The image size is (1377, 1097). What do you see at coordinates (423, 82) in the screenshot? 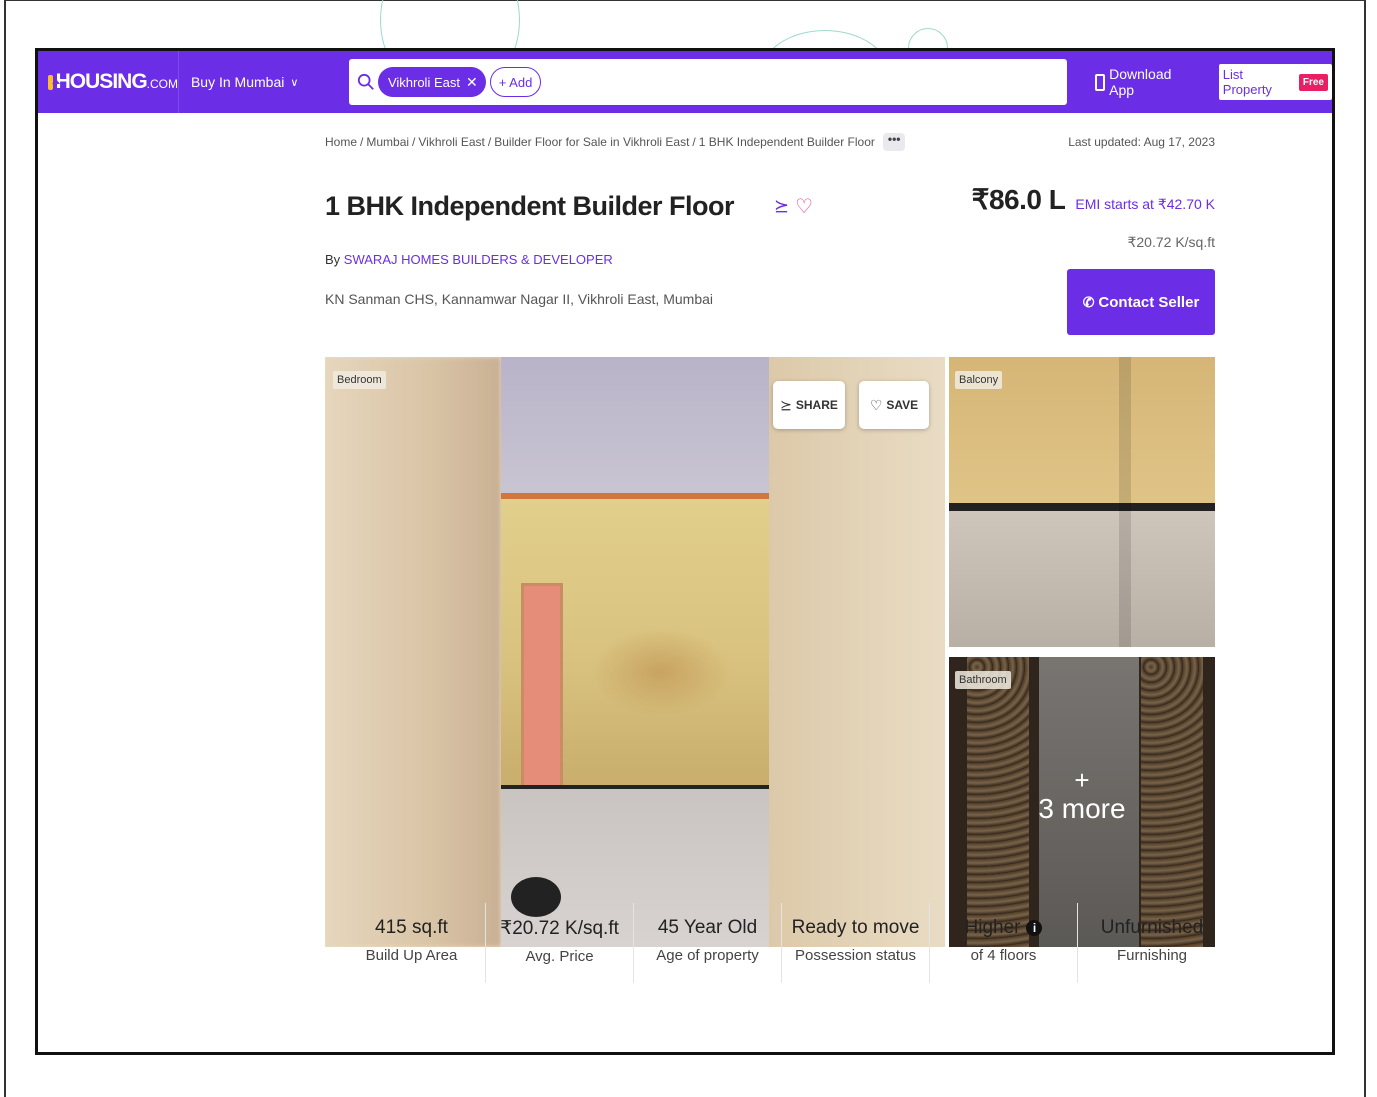
I see `location-chip-label: Vikhroli East` at bounding box center [423, 82].